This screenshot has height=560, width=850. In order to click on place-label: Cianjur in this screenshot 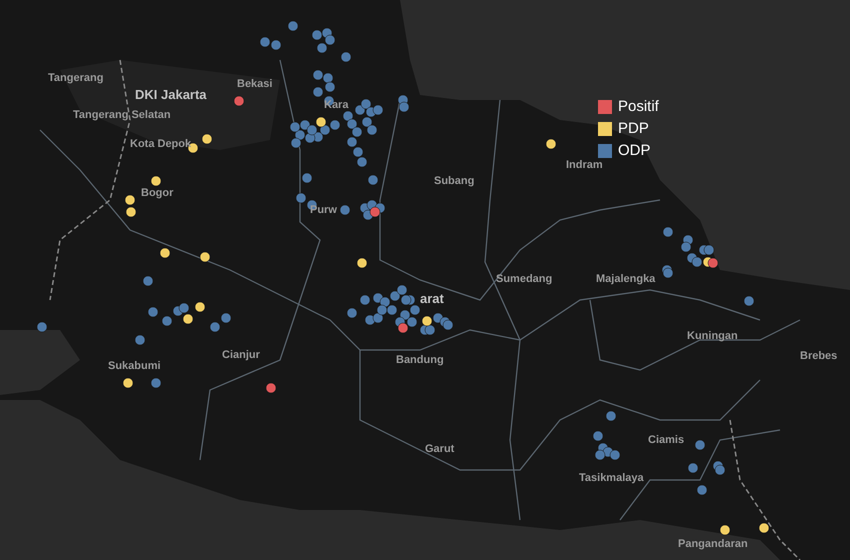, I will do `click(241, 355)`.